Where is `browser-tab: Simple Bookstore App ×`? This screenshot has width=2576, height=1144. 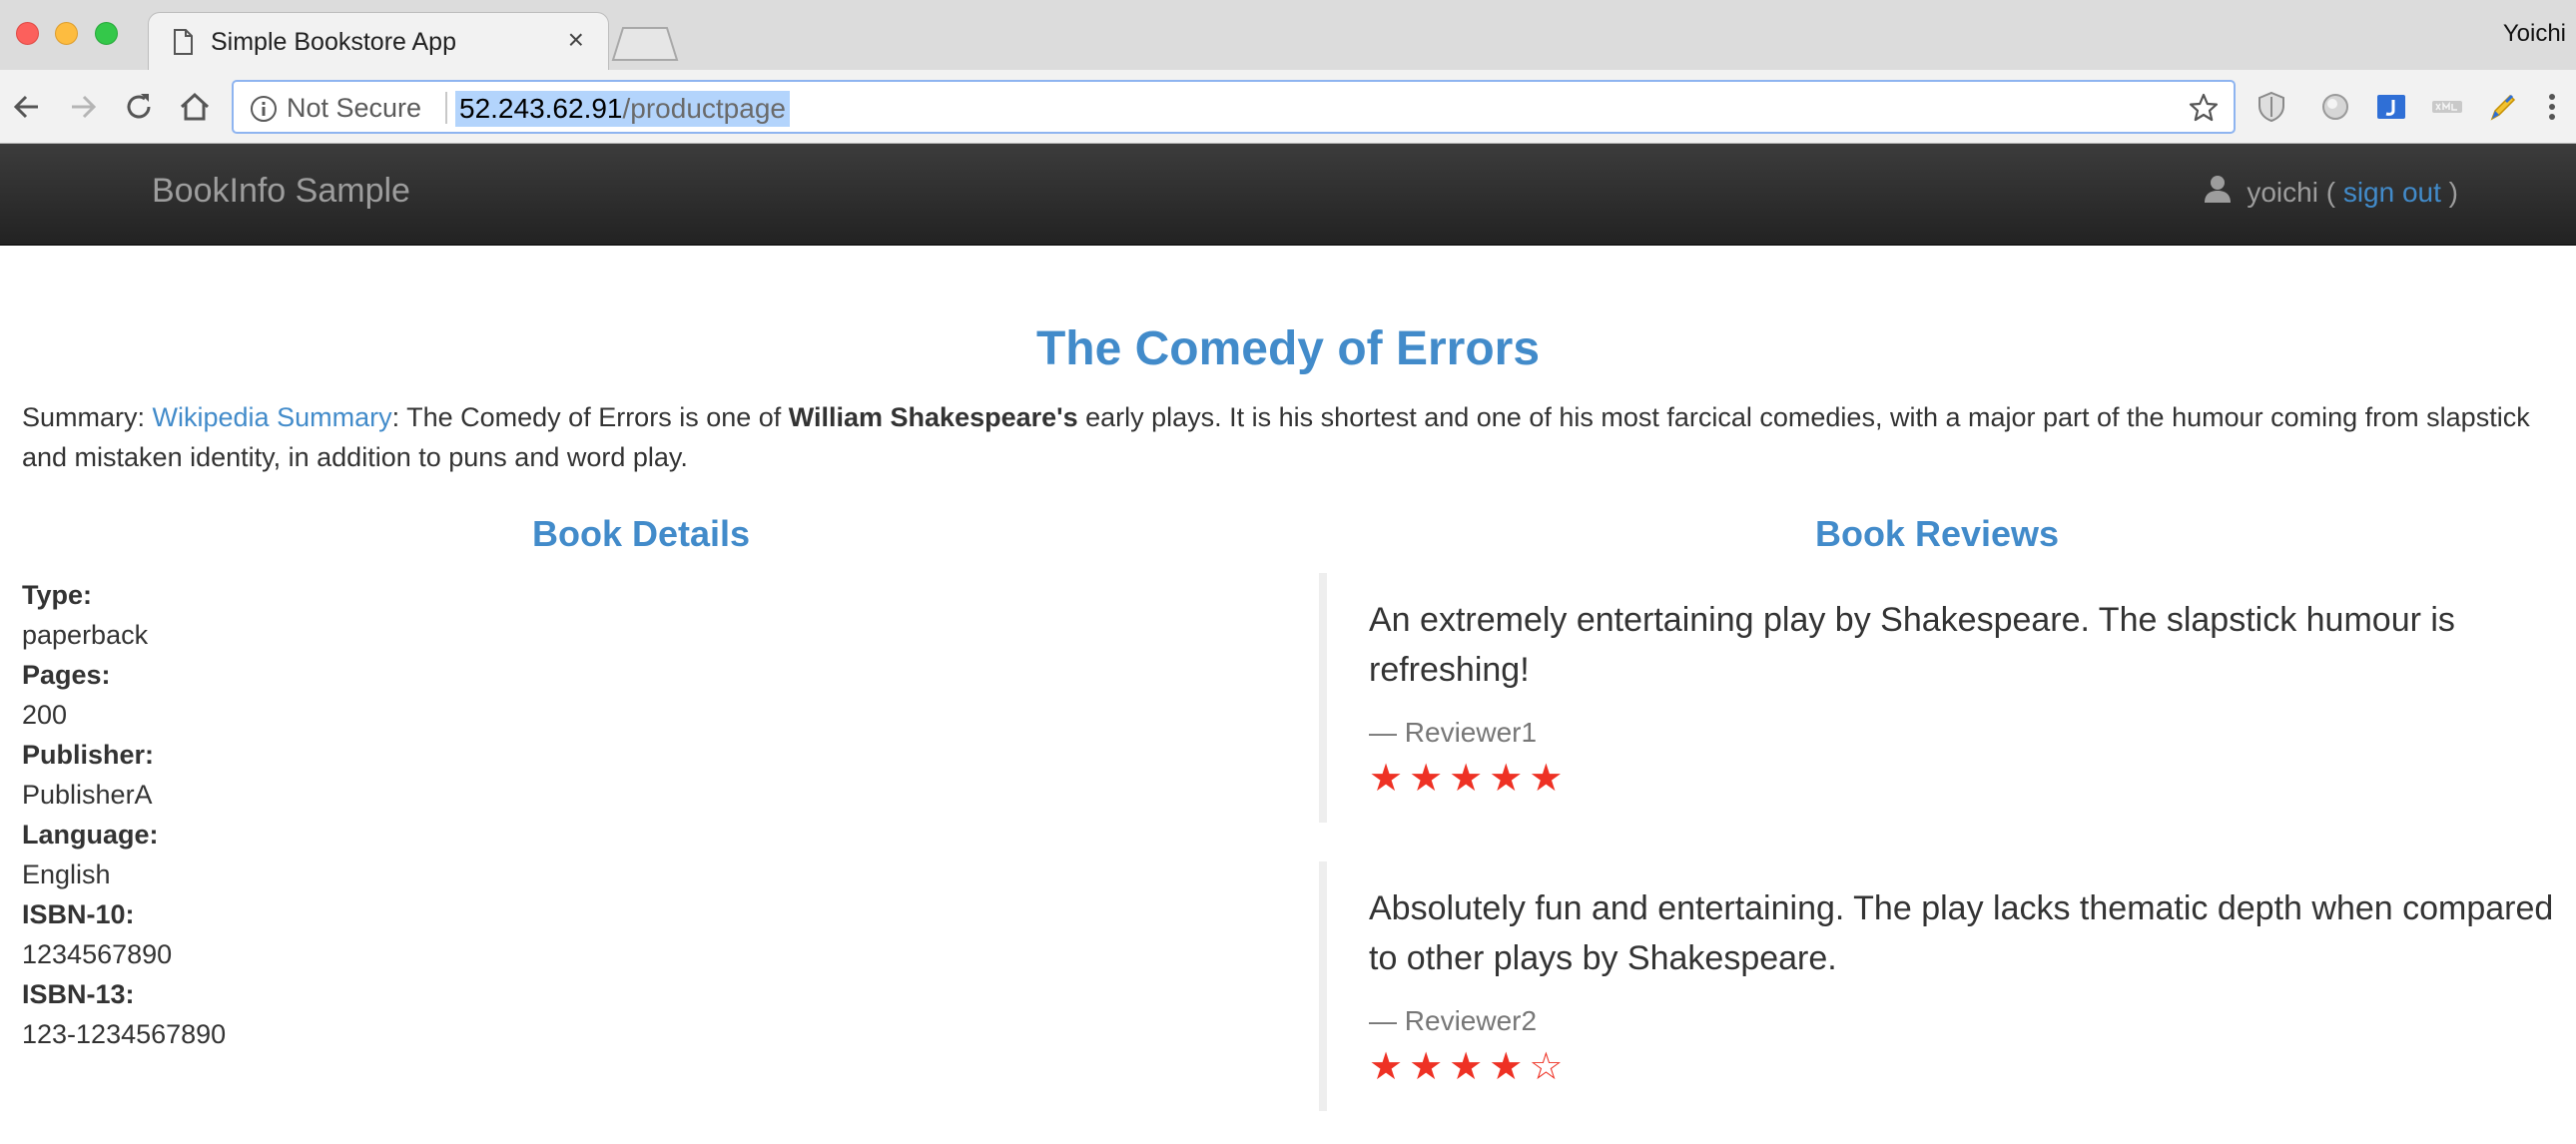 browser-tab: Simple Bookstore App × is located at coordinates (379, 42).